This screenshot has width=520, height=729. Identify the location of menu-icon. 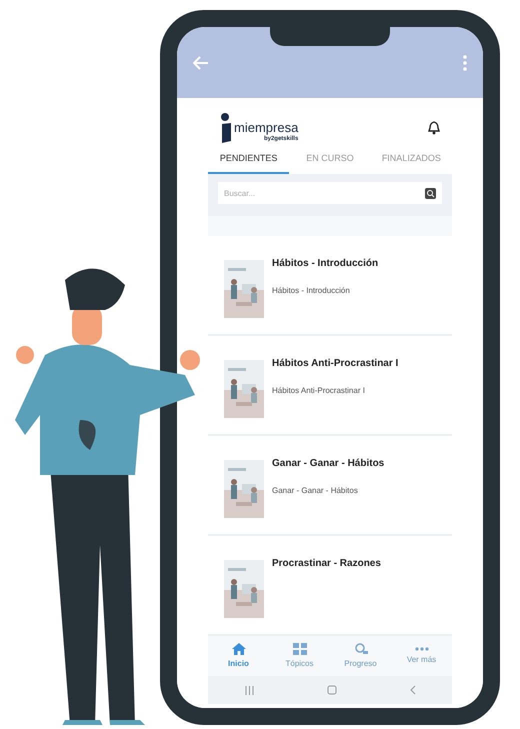
(465, 62).